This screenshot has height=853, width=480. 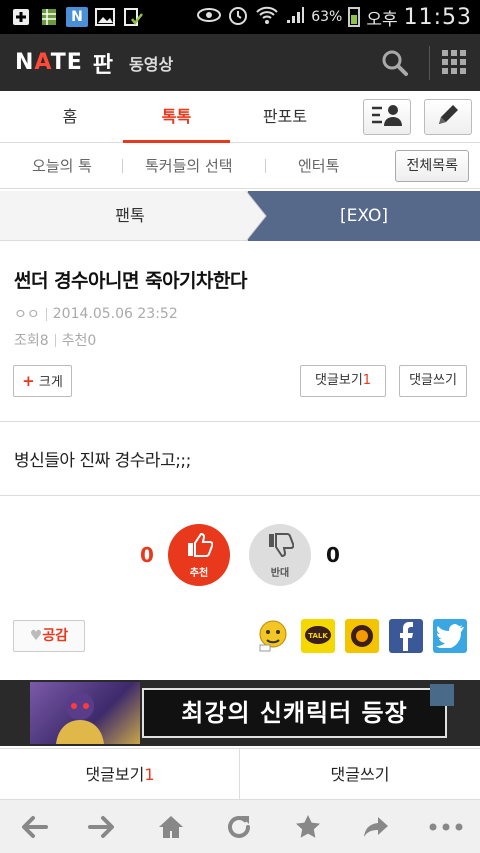 What do you see at coordinates (49, 17) in the screenshot?
I see `sheet-icon` at bounding box center [49, 17].